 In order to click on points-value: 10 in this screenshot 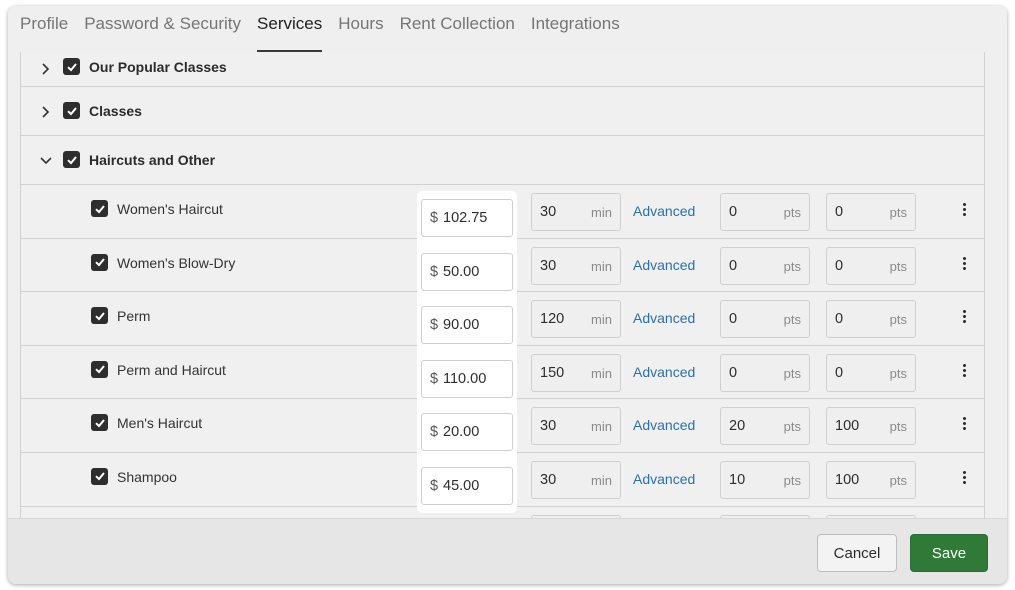, I will do `click(737, 479)`.